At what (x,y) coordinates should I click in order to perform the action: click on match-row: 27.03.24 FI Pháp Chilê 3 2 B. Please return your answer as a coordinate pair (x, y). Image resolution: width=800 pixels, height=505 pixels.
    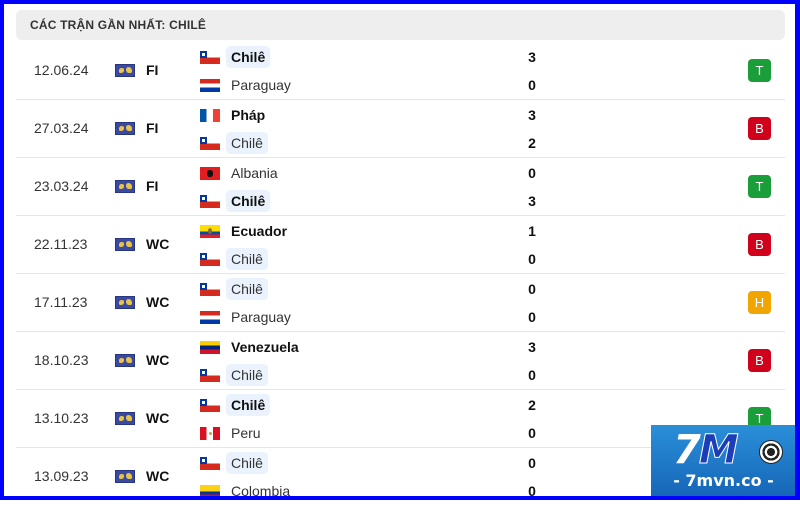
    Looking at the image, I should click on (400, 129).